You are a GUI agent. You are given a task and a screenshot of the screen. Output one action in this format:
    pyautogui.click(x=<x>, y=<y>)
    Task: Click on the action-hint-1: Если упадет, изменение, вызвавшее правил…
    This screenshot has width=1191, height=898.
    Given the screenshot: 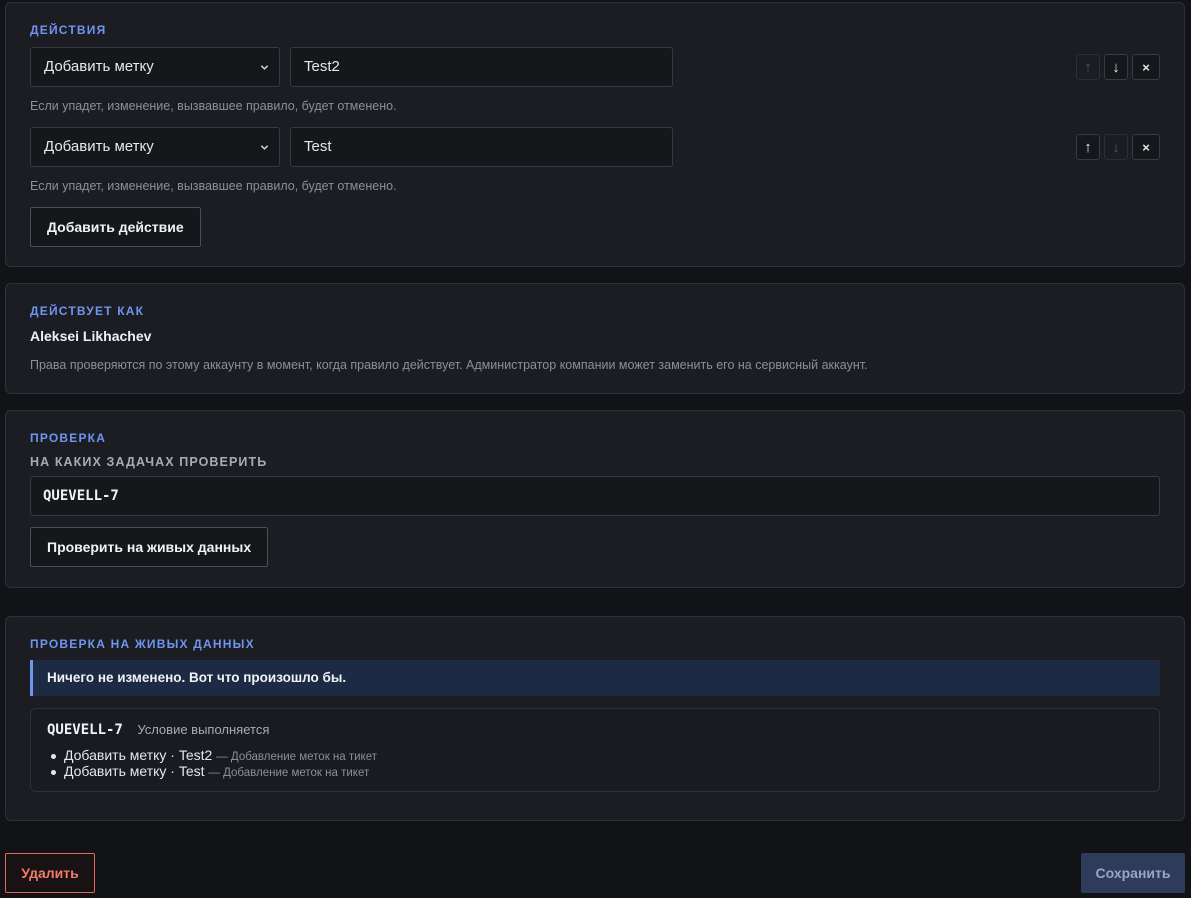 What is the action you would take?
    pyautogui.click(x=213, y=106)
    